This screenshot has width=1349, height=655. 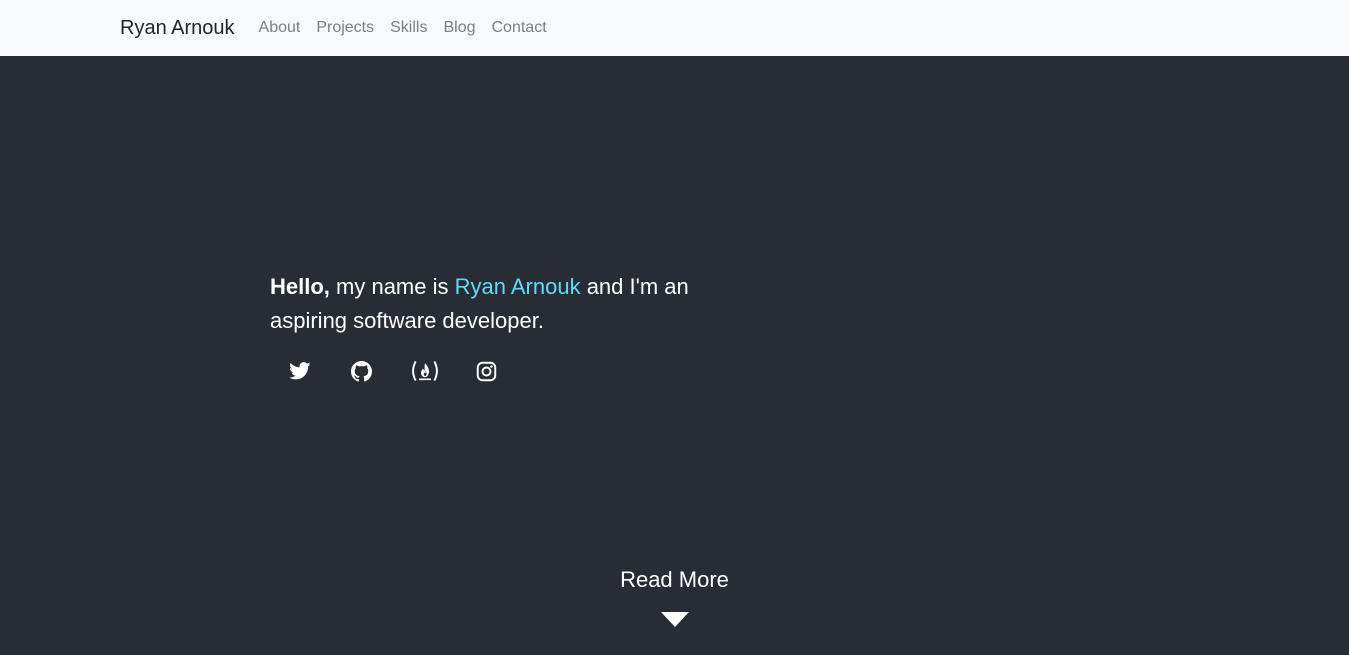 What do you see at coordinates (486, 371) in the screenshot?
I see `instagram-icon` at bounding box center [486, 371].